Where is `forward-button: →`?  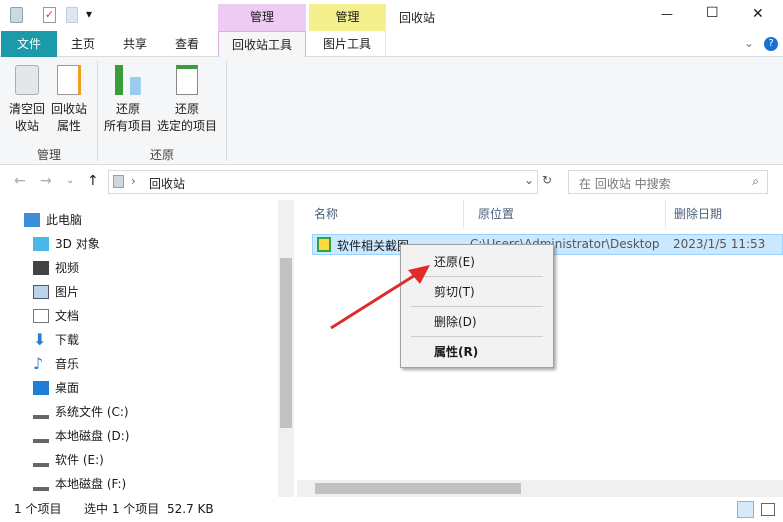 forward-button: → is located at coordinates (46, 181).